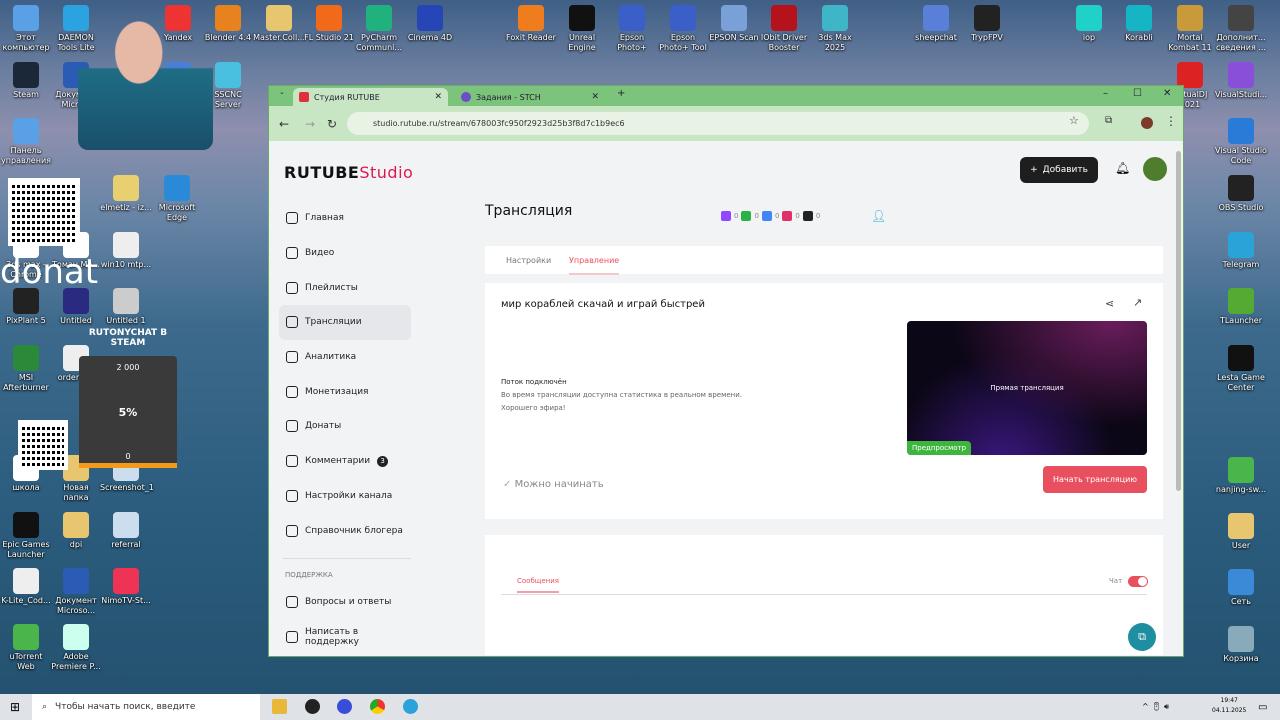 This screenshot has width=1280, height=720. What do you see at coordinates (1241, 369) in the screenshot?
I see `desktop-icon: Lesta Game Center` at bounding box center [1241, 369].